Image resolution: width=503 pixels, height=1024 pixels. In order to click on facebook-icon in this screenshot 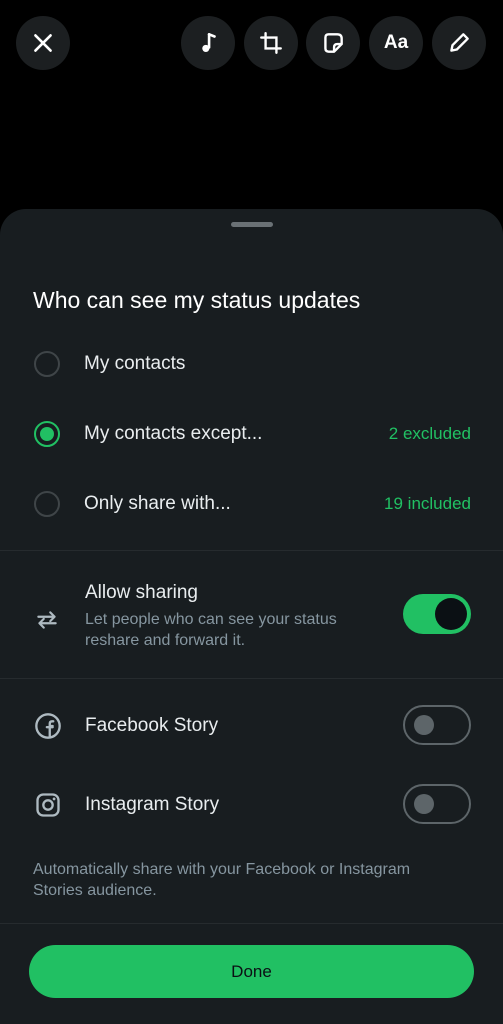, I will do `click(48, 726)`.